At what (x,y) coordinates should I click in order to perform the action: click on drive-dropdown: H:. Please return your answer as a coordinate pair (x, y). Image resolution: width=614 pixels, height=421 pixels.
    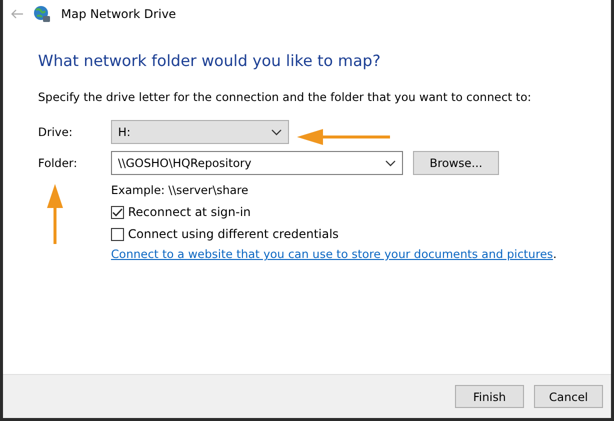
    Looking at the image, I should click on (200, 132).